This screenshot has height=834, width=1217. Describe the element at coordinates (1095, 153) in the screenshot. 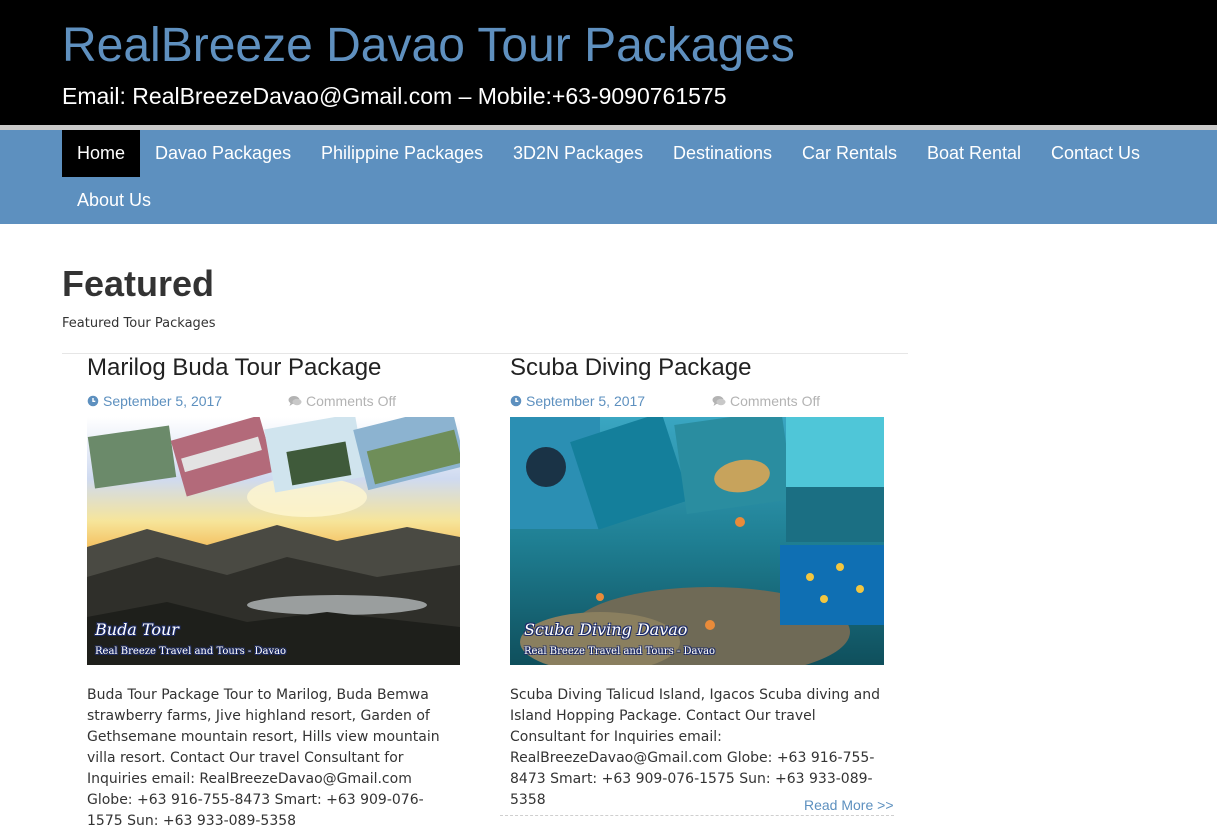

I see `nav-item-contact-us: Contact Us` at that location.